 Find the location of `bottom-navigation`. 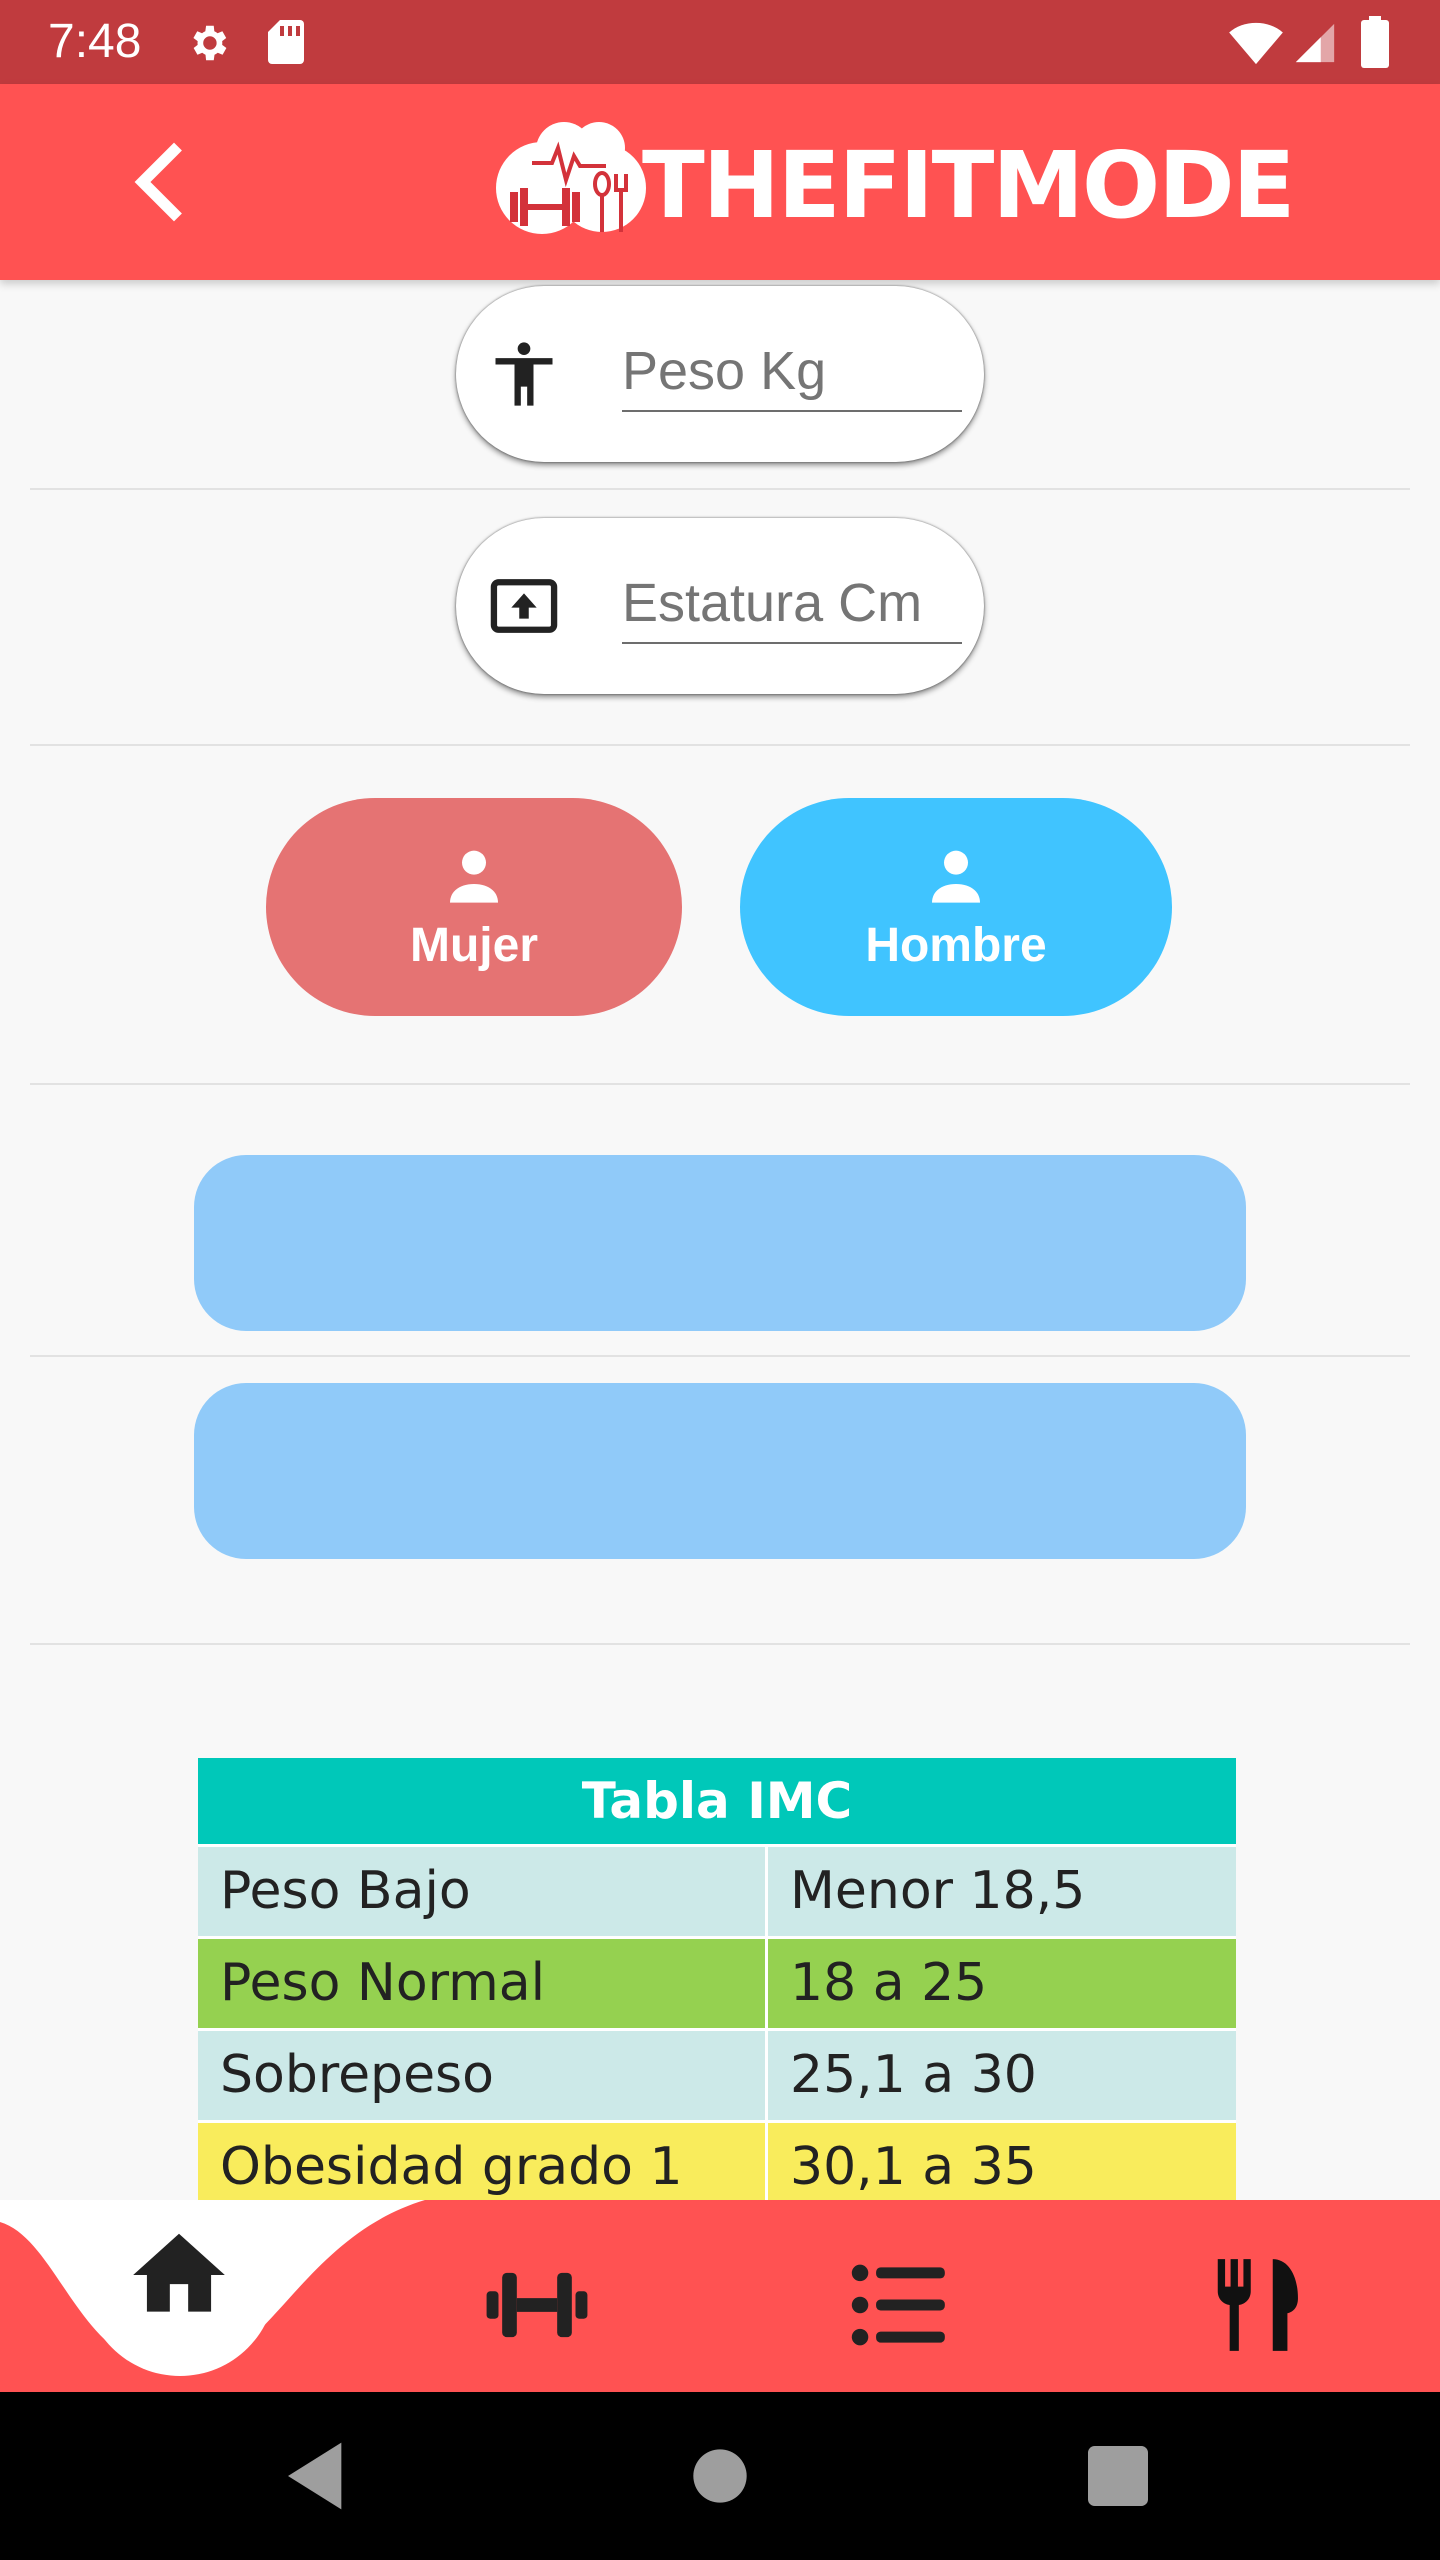

bottom-navigation is located at coordinates (720, 2296).